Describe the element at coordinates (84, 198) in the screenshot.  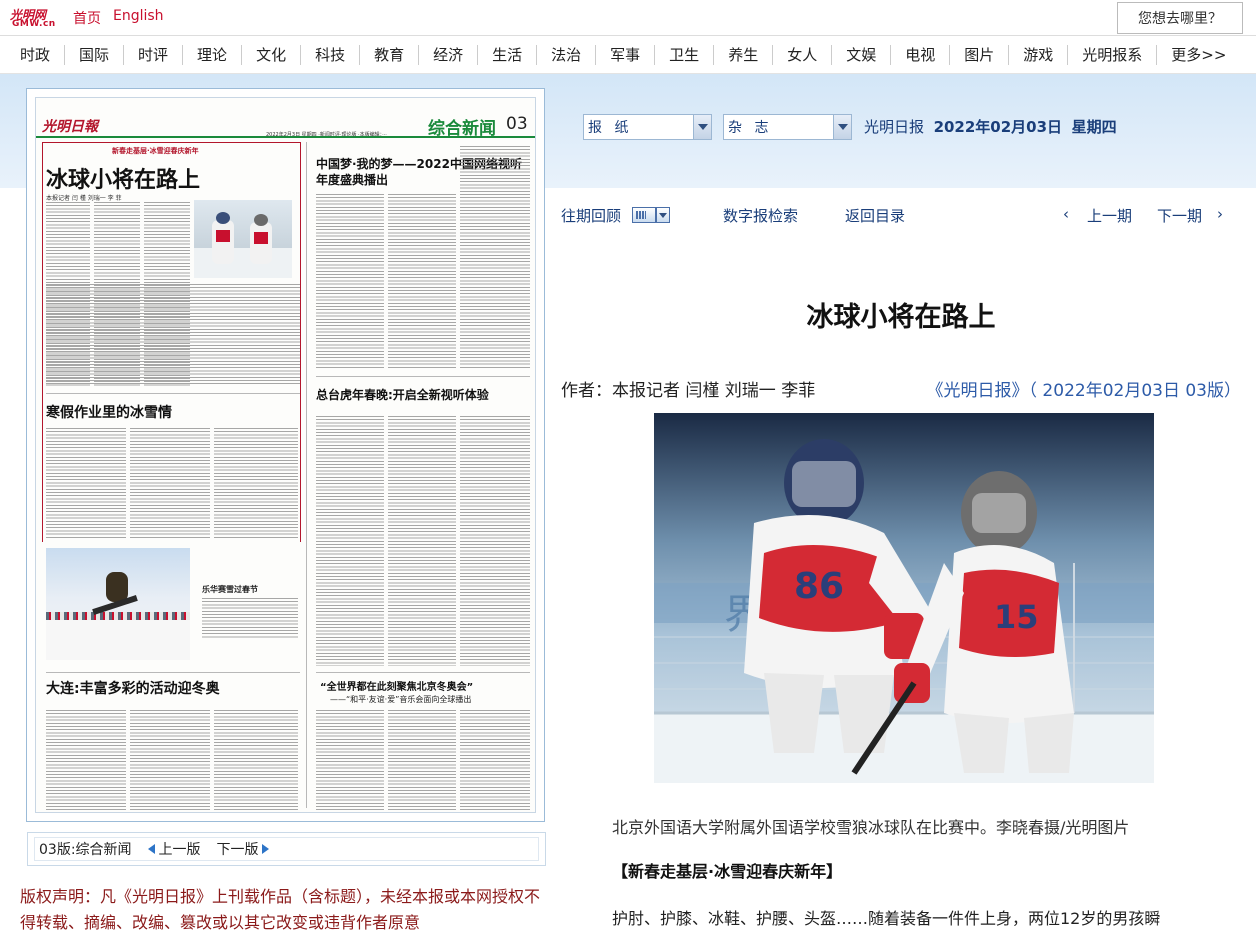
I see `thumb-byline-main: 本报记者 闫 槿 刘瑞一 李 菲` at that location.